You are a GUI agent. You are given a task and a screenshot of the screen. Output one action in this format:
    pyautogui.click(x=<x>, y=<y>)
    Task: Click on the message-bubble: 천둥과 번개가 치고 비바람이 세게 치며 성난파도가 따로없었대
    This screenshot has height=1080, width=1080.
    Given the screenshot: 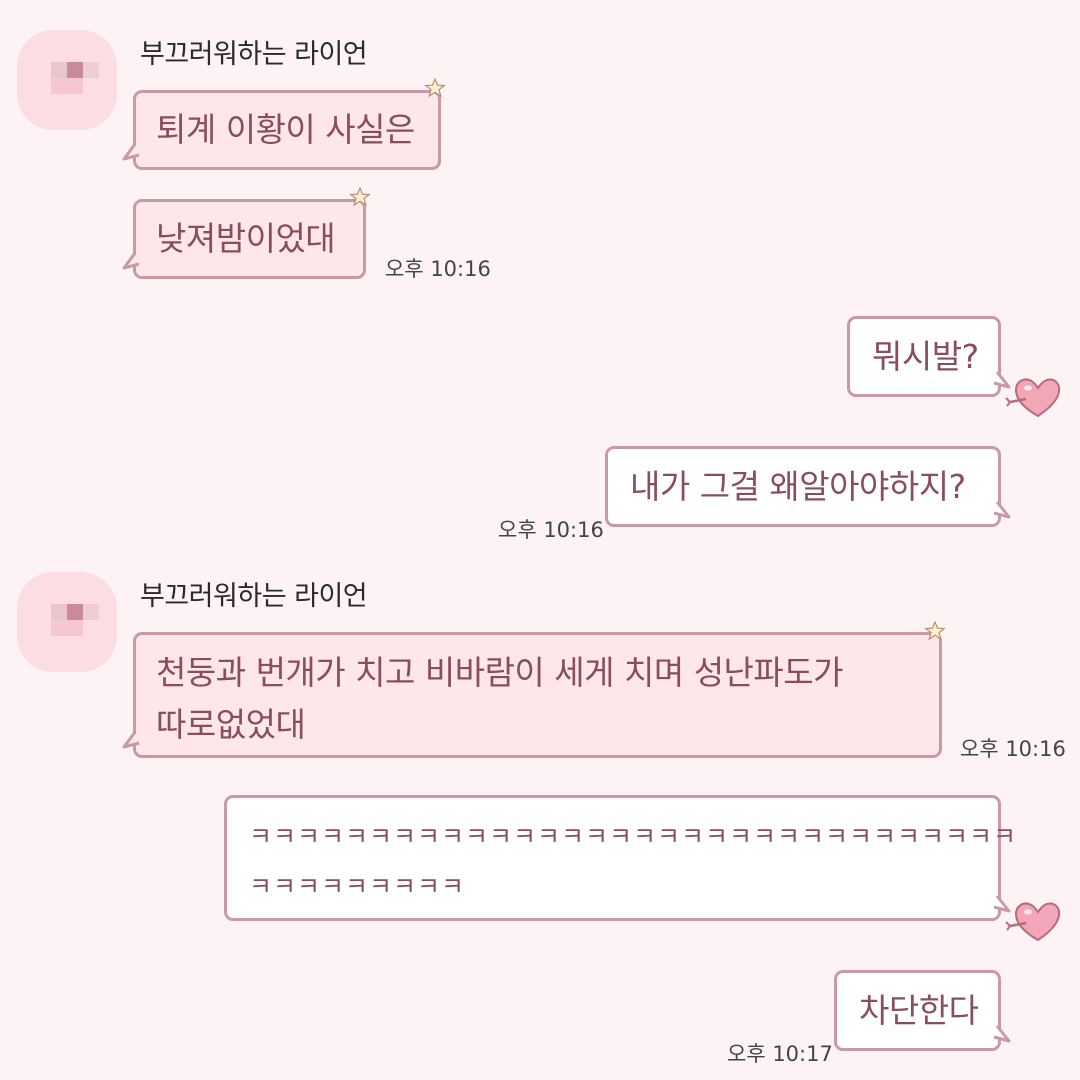 What is the action you would take?
    pyautogui.click(x=537, y=695)
    